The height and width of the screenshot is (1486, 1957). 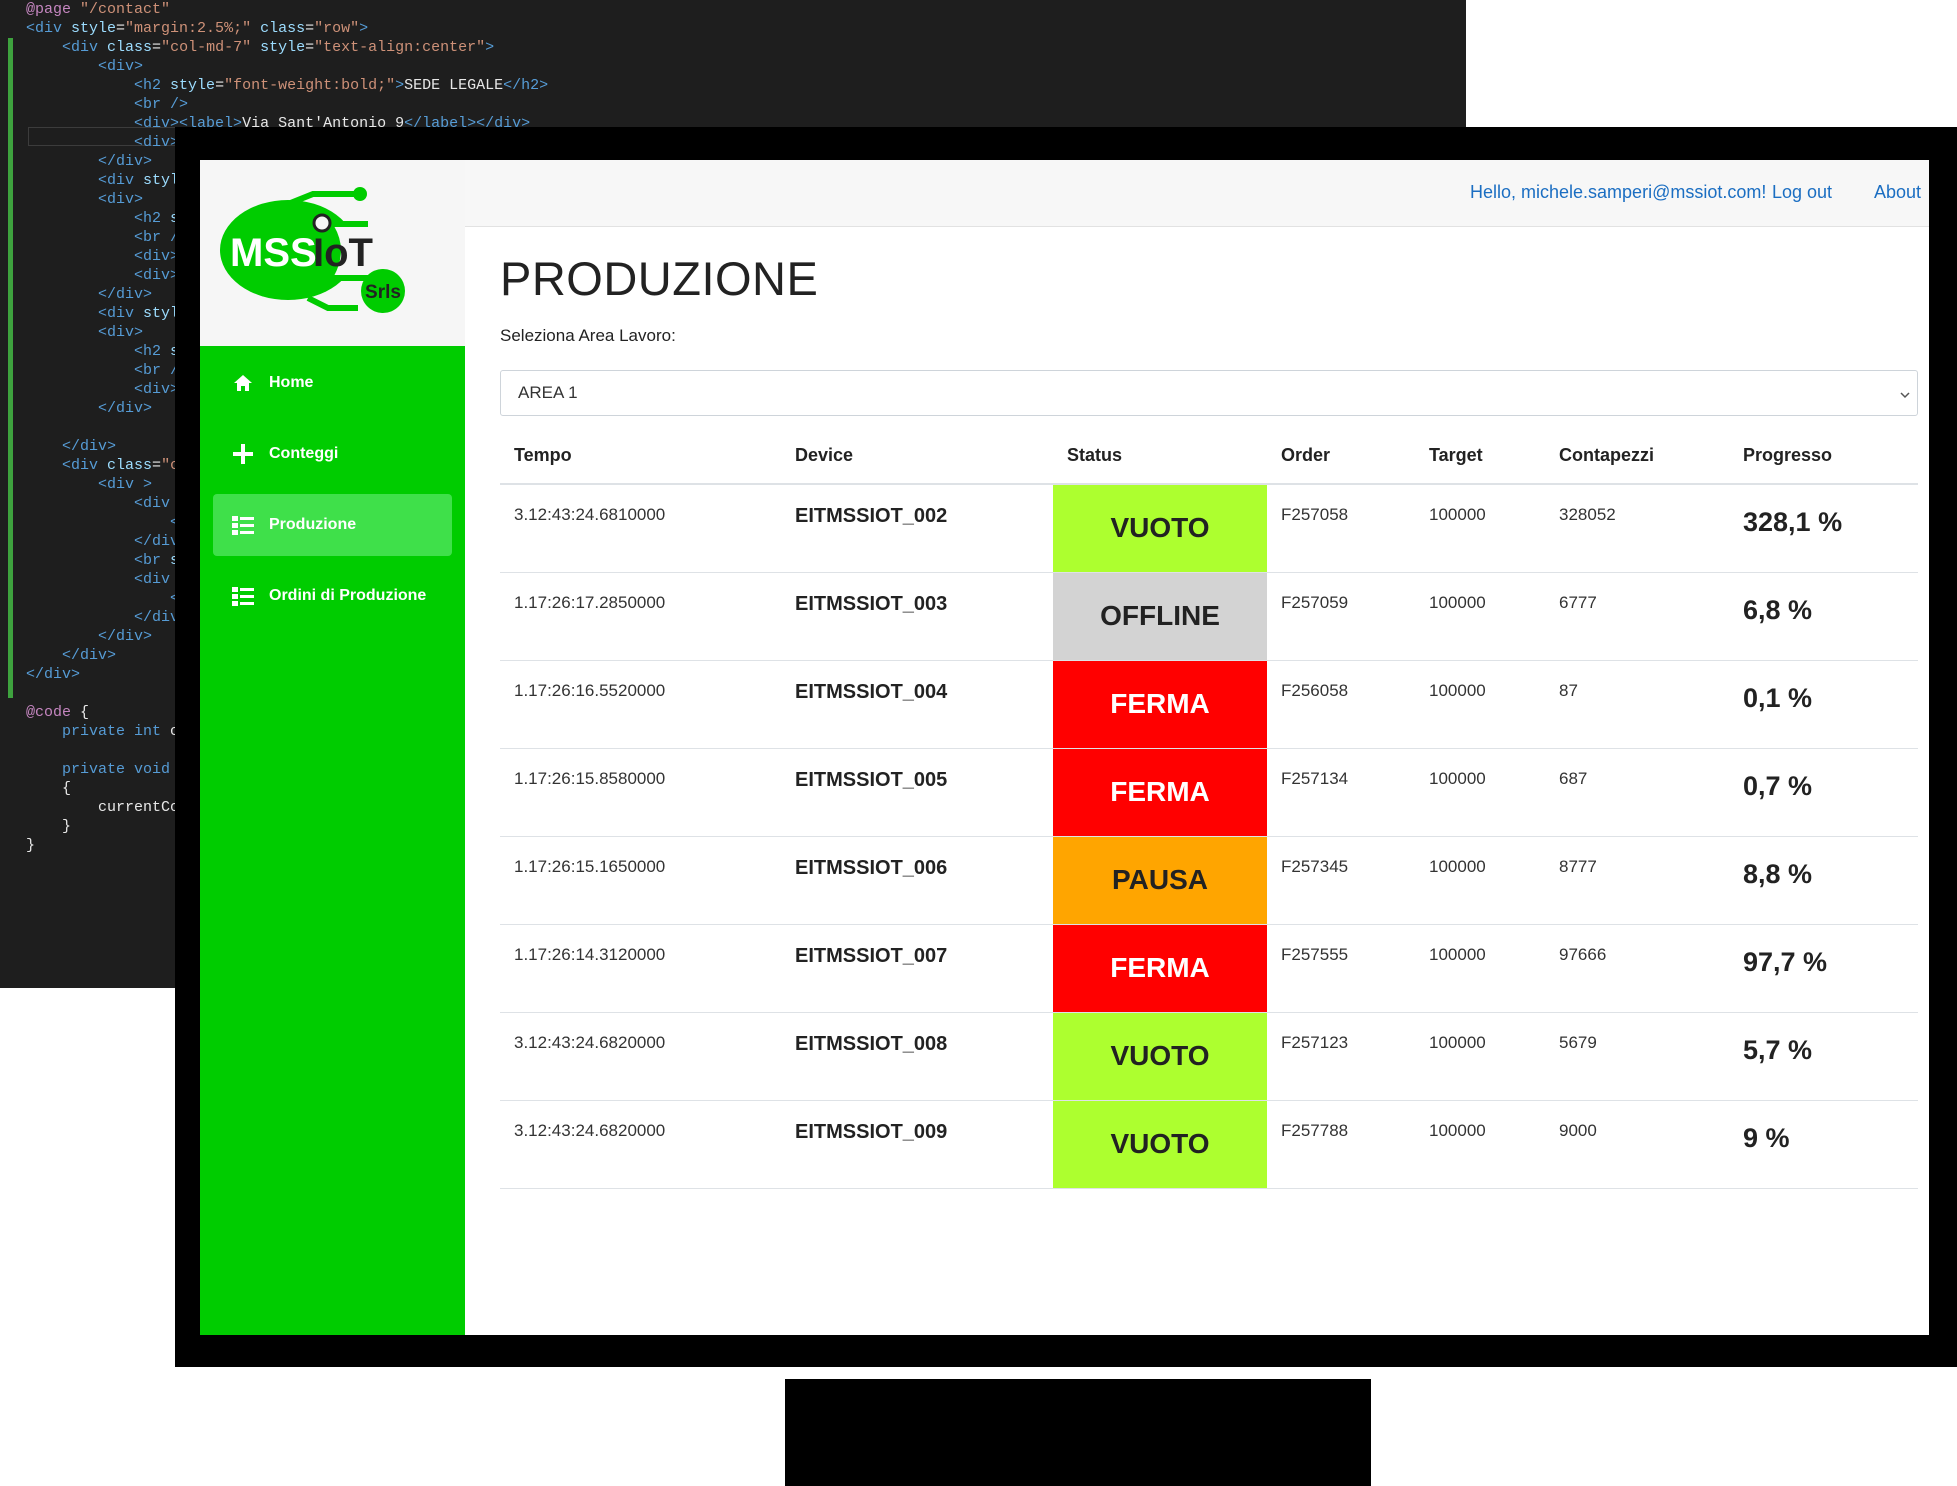 What do you see at coordinates (1078, 1432) in the screenshot?
I see `monitor-stand` at bounding box center [1078, 1432].